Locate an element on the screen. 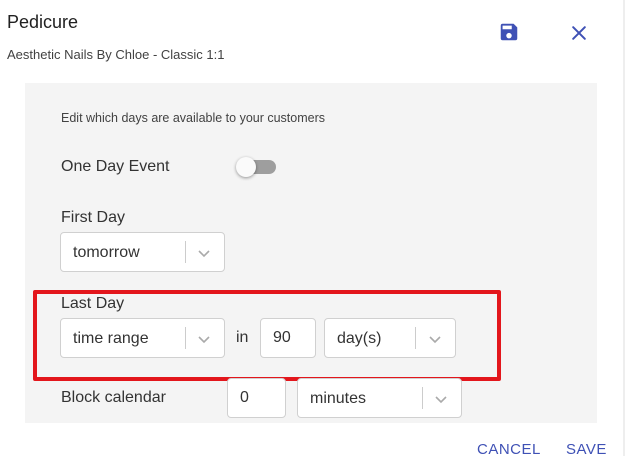 The image size is (625, 456). dialog-subtitle: Aesthetic Nails By Chloe - Classic 1:1 is located at coordinates (116, 54).